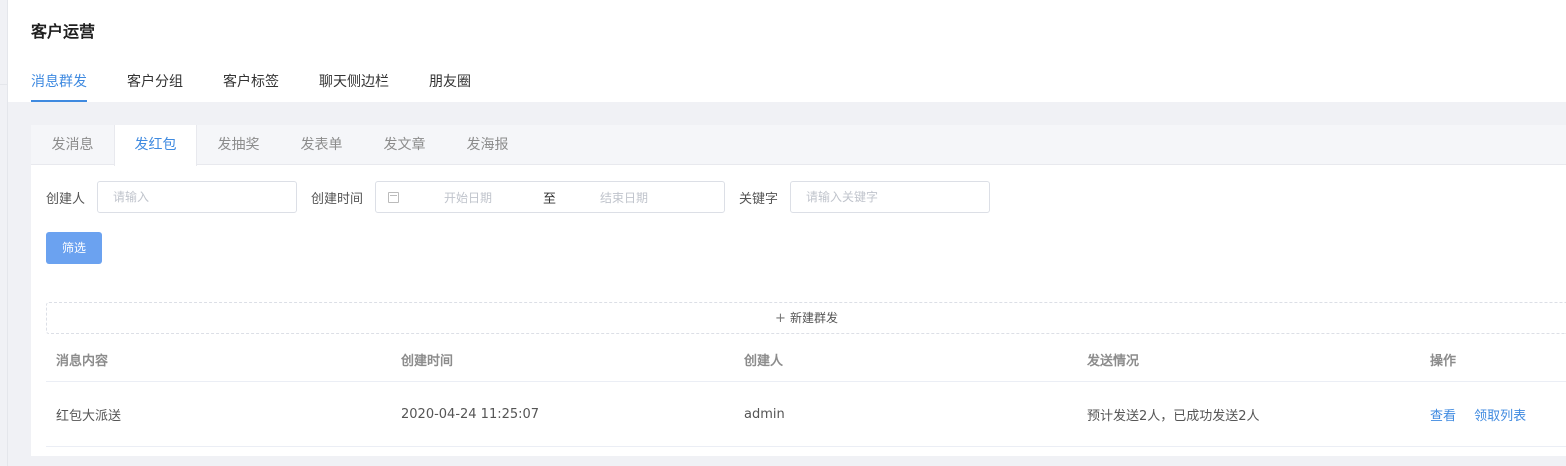 Image resolution: width=1566 pixels, height=466 pixels. Describe the element at coordinates (813, 318) in the screenshot. I see `new-broadcast-label: 新建群发` at that location.